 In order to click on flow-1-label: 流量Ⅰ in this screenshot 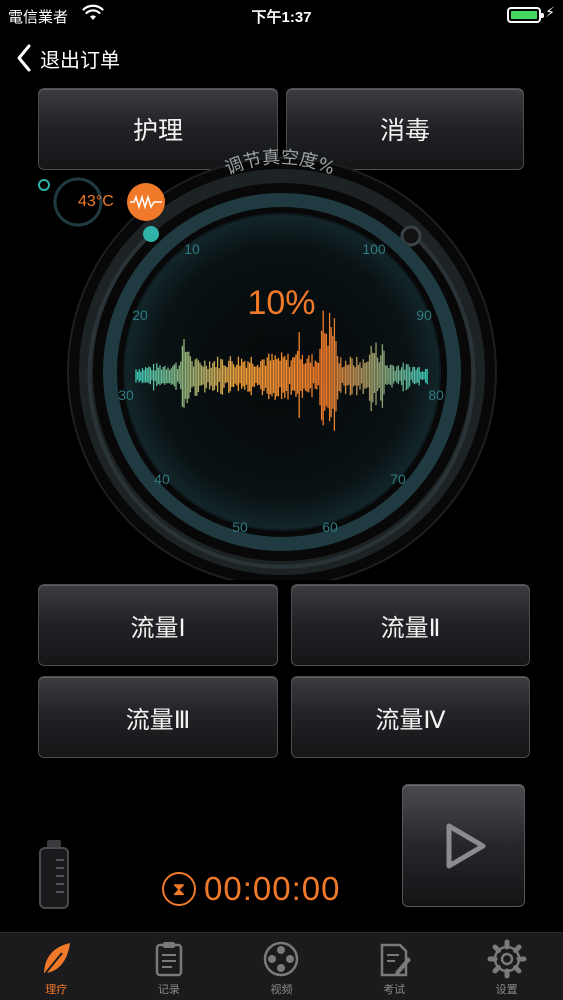, I will do `click(158, 628)`.